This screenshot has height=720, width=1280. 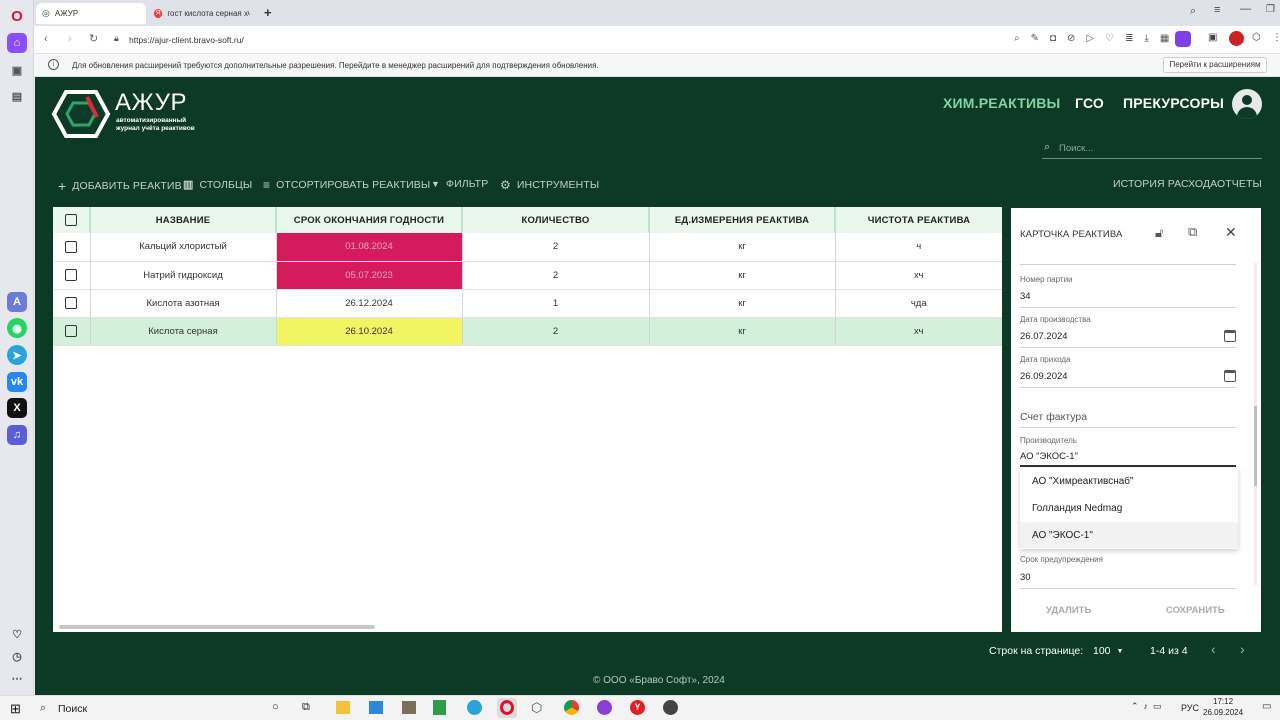 What do you see at coordinates (1173, 103) in the screenshot?
I see `nav-precursors: ПРЕКУРСОРЫ` at bounding box center [1173, 103].